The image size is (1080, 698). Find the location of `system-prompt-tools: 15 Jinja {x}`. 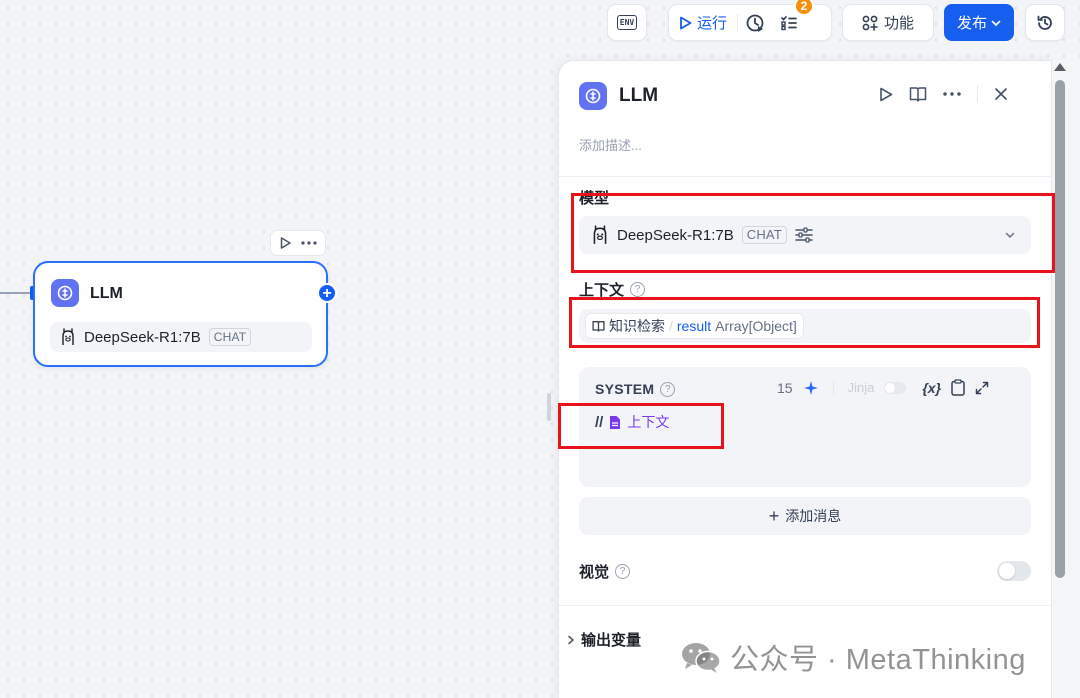

system-prompt-tools: 15 Jinja {x} is located at coordinates (883, 387).